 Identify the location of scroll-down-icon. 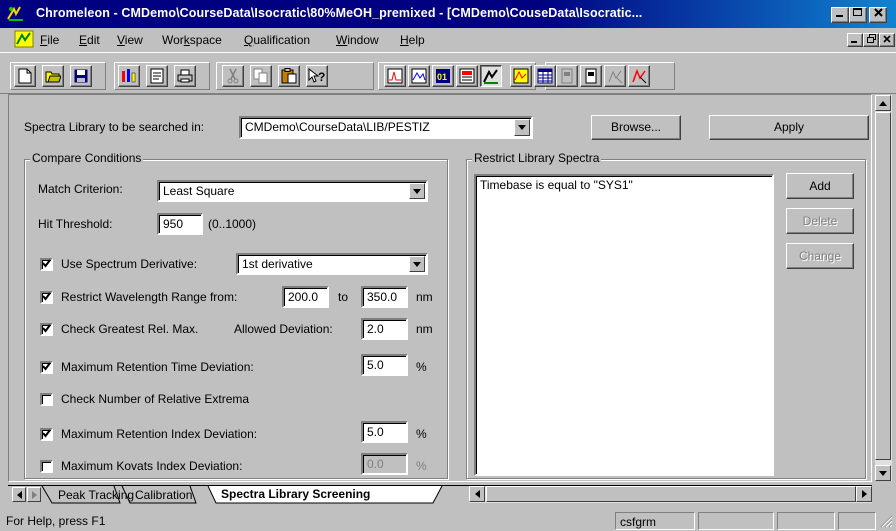
(883, 473).